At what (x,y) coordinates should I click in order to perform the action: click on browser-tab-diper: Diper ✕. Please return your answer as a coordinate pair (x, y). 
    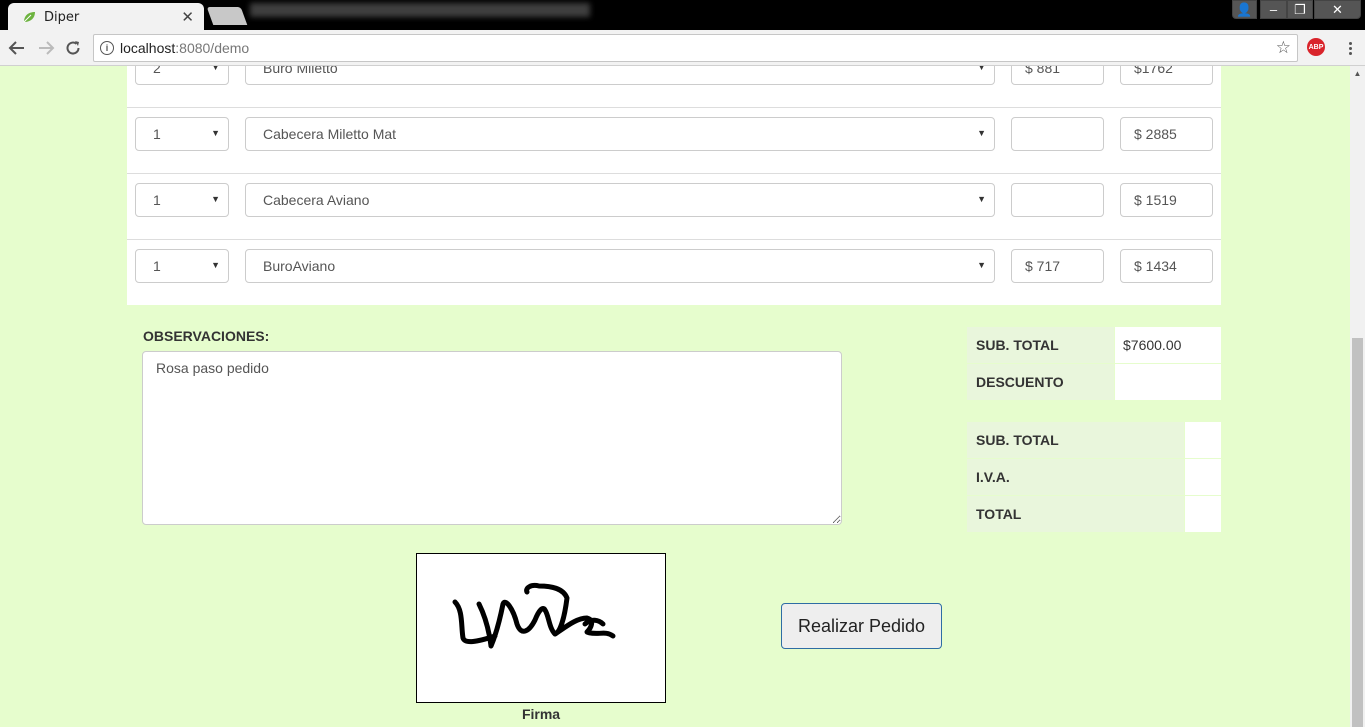
    Looking at the image, I should click on (106, 16).